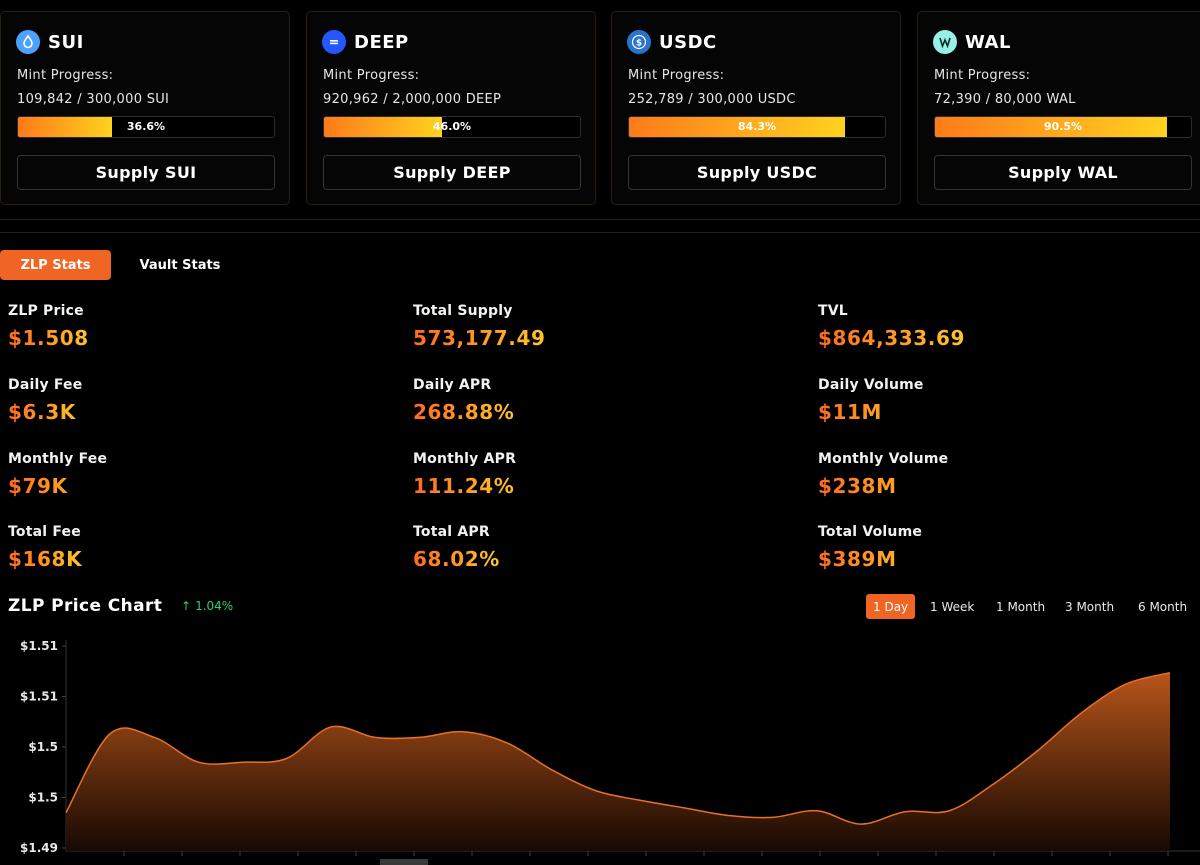 The image size is (1200, 865). I want to click on tab-vault-stats: Vault Stats, so click(180, 265).